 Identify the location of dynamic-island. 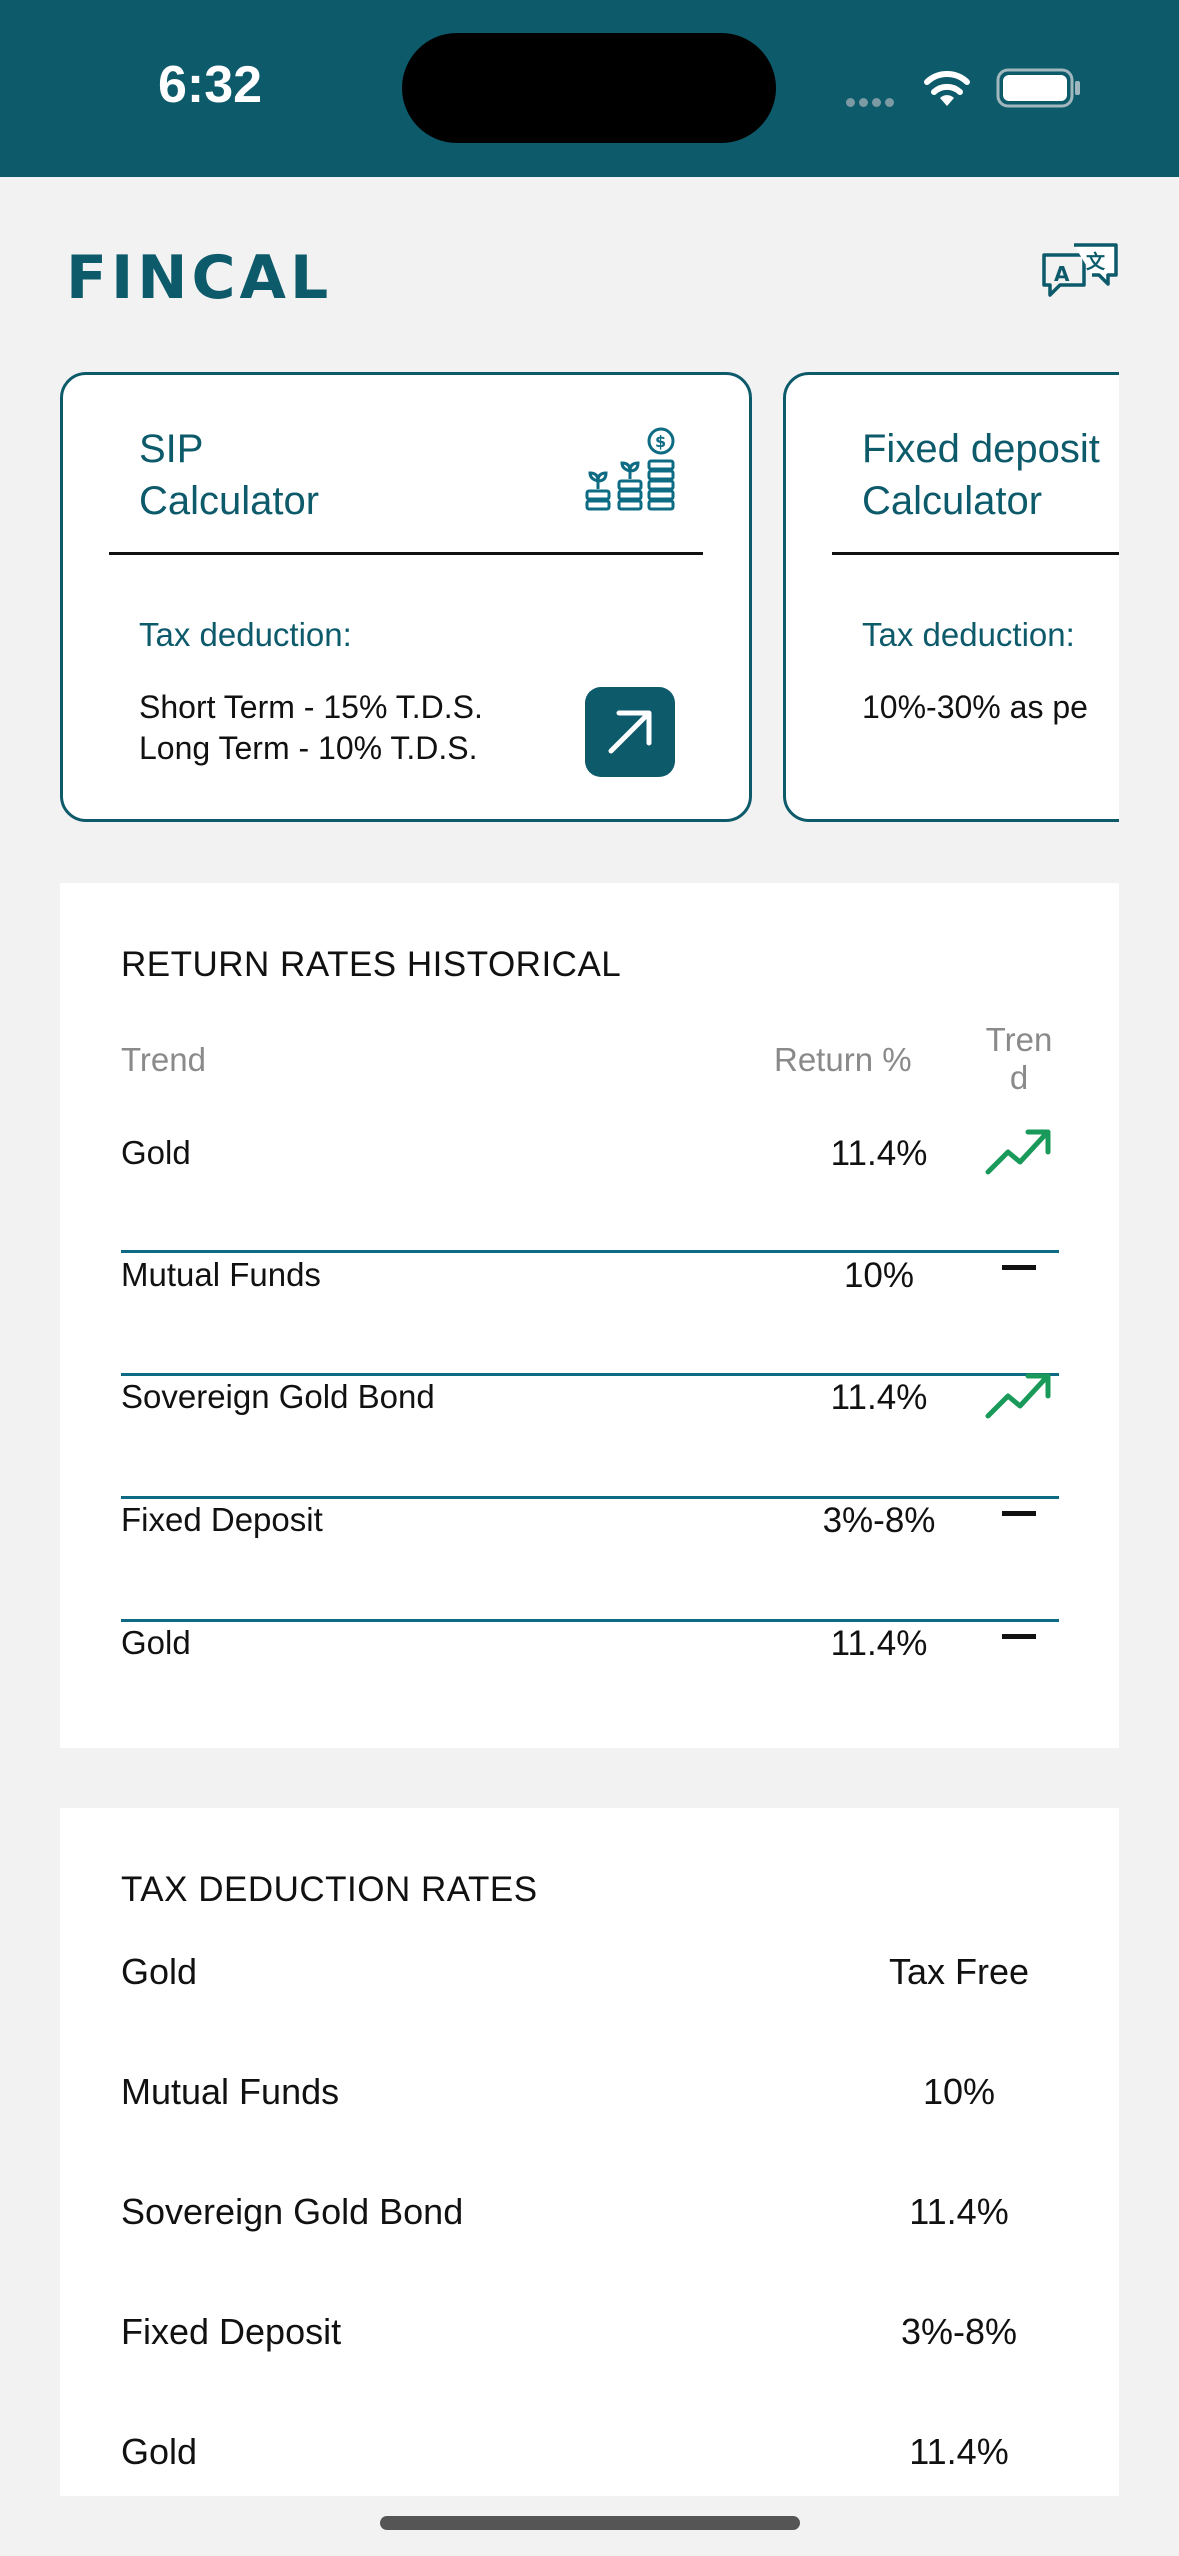
(589, 88).